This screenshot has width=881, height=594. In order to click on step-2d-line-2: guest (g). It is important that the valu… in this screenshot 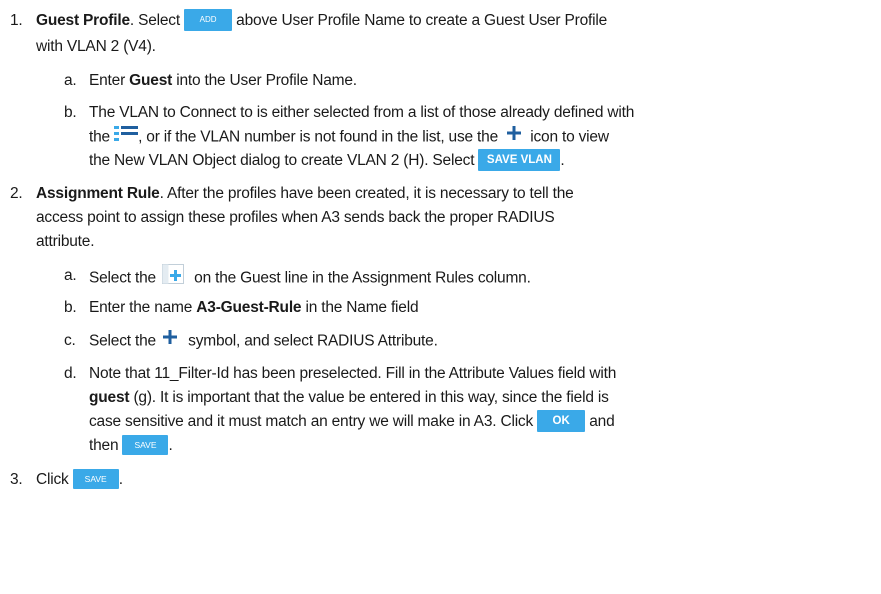, I will do `click(349, 397)`.